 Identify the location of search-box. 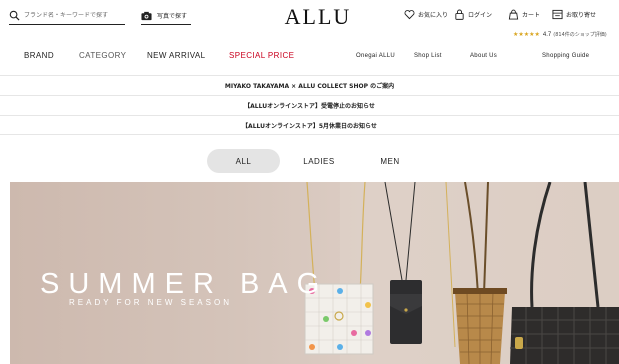
(67, 16).